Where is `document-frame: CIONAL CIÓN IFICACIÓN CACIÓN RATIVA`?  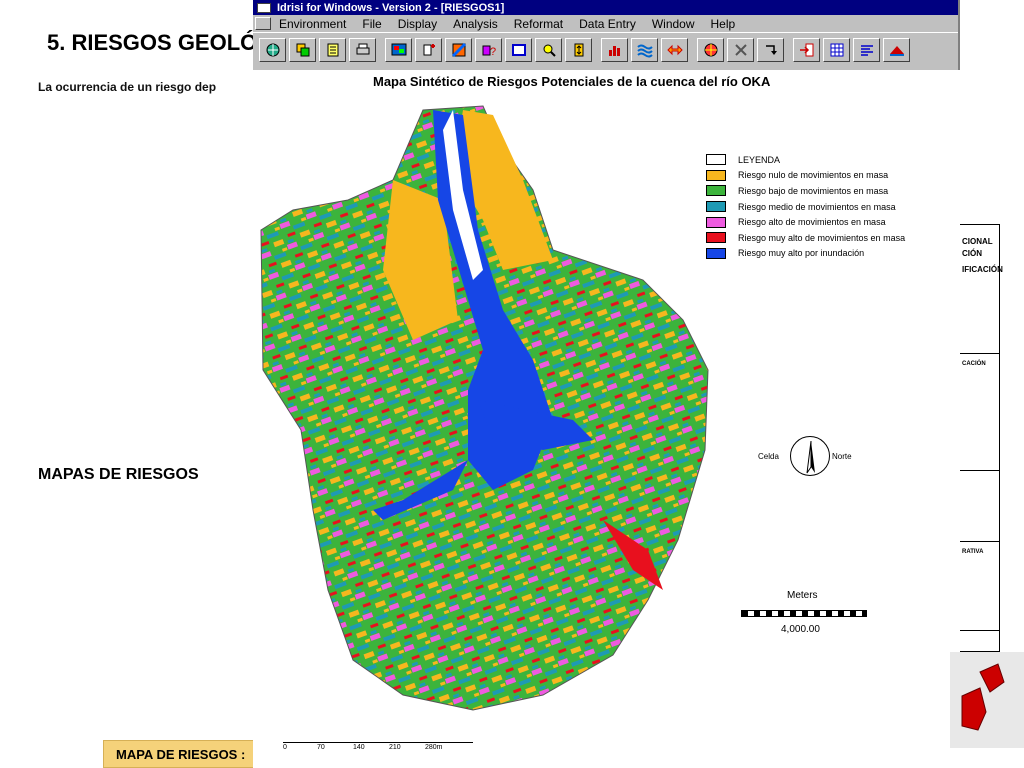
document-frame: CIONAL CIÓN IFICACIÓN CACIÓN RATIVA is located at coordinates (981, 438).